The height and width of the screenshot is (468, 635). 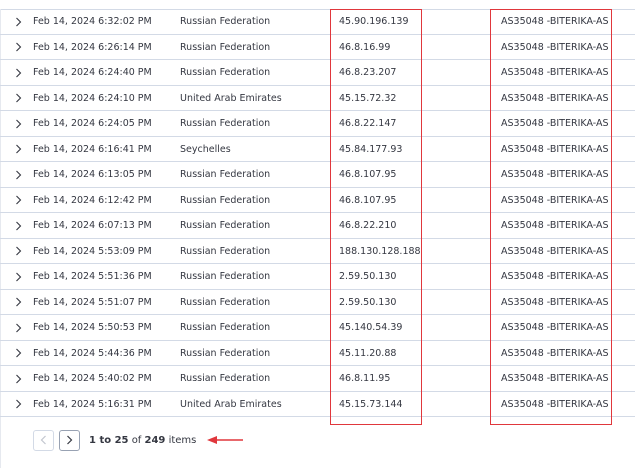 What do you see at coordinates (92, 251) in the screenshot?
I see `row-timestamp: Feb 14, 2024 5:53:09 PM` at bounding box center [92, 251].